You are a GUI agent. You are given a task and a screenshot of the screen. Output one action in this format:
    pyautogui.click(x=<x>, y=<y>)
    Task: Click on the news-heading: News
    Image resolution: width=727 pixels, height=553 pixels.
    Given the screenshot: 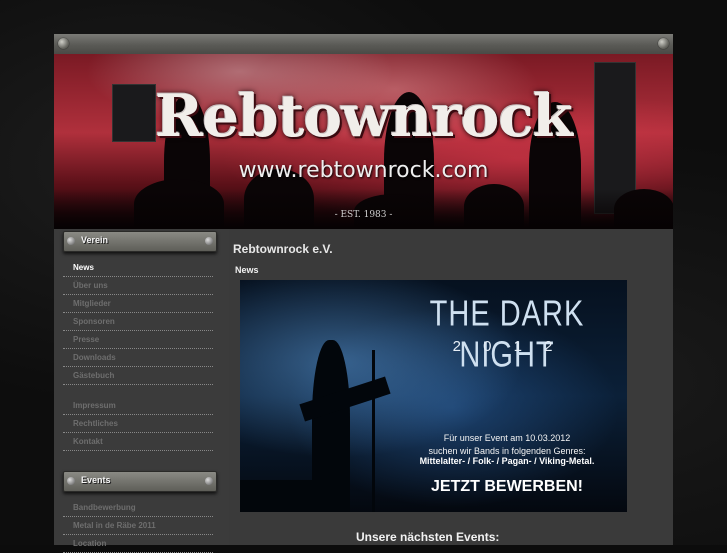 What is the action you would take?
    pyautogui.click(x=247, y=270)
    